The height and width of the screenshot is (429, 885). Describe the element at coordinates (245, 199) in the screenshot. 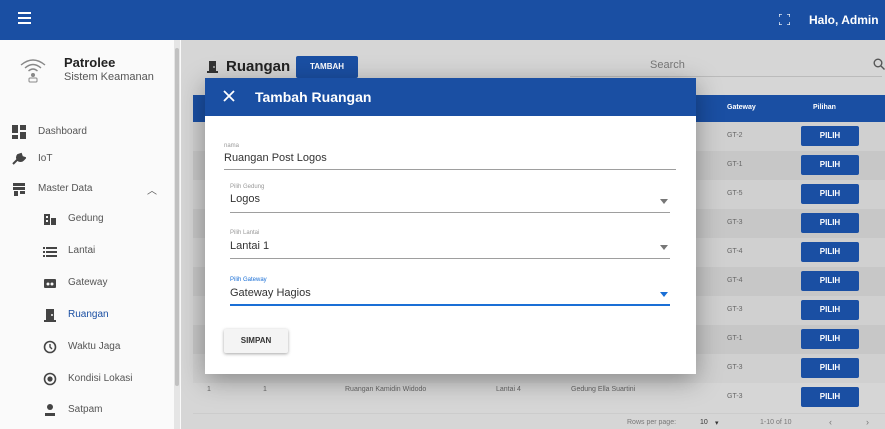

I see `gedung-select: Logos` at that location.